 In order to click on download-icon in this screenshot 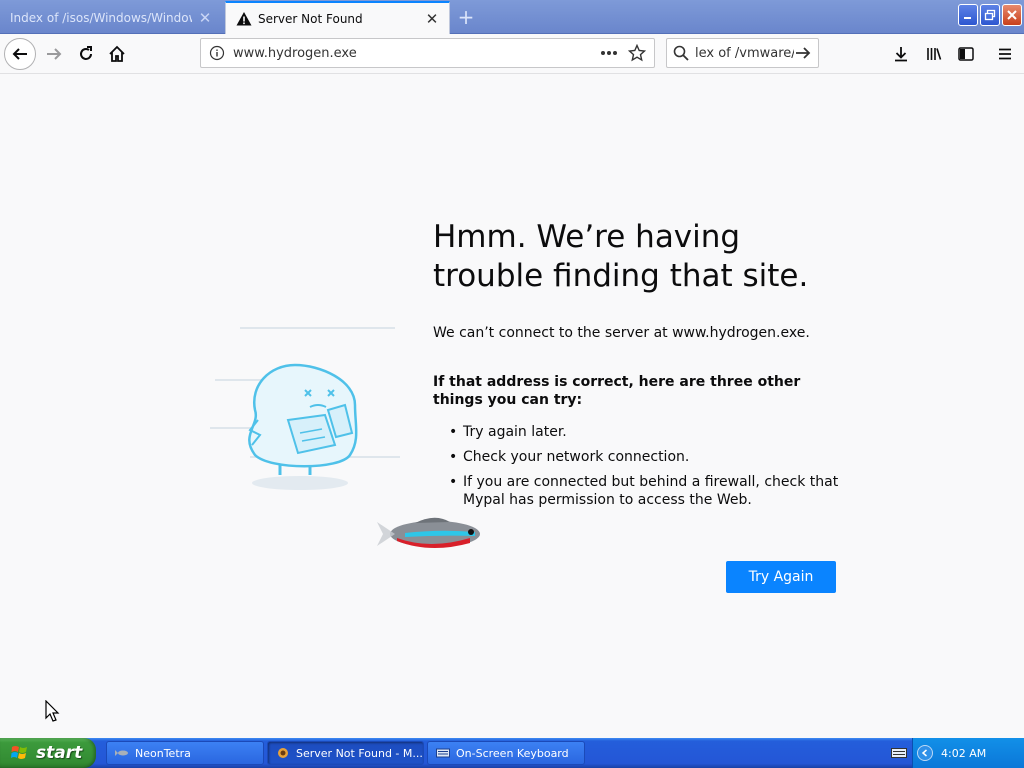, I will do `click(901, 54)`.